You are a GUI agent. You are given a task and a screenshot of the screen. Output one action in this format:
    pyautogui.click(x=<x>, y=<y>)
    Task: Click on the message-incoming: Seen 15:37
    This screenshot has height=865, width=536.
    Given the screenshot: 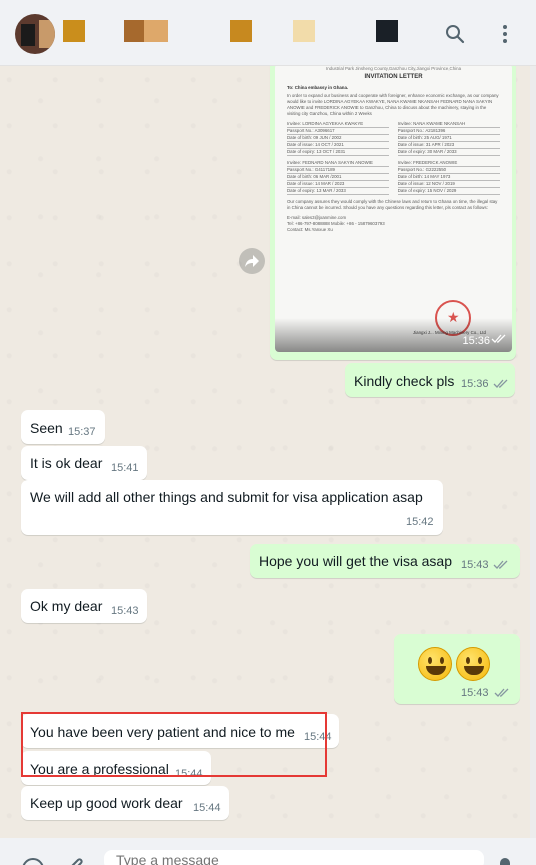 What is the action you would take?
    pyautogui.click(x=63, y=427)
    